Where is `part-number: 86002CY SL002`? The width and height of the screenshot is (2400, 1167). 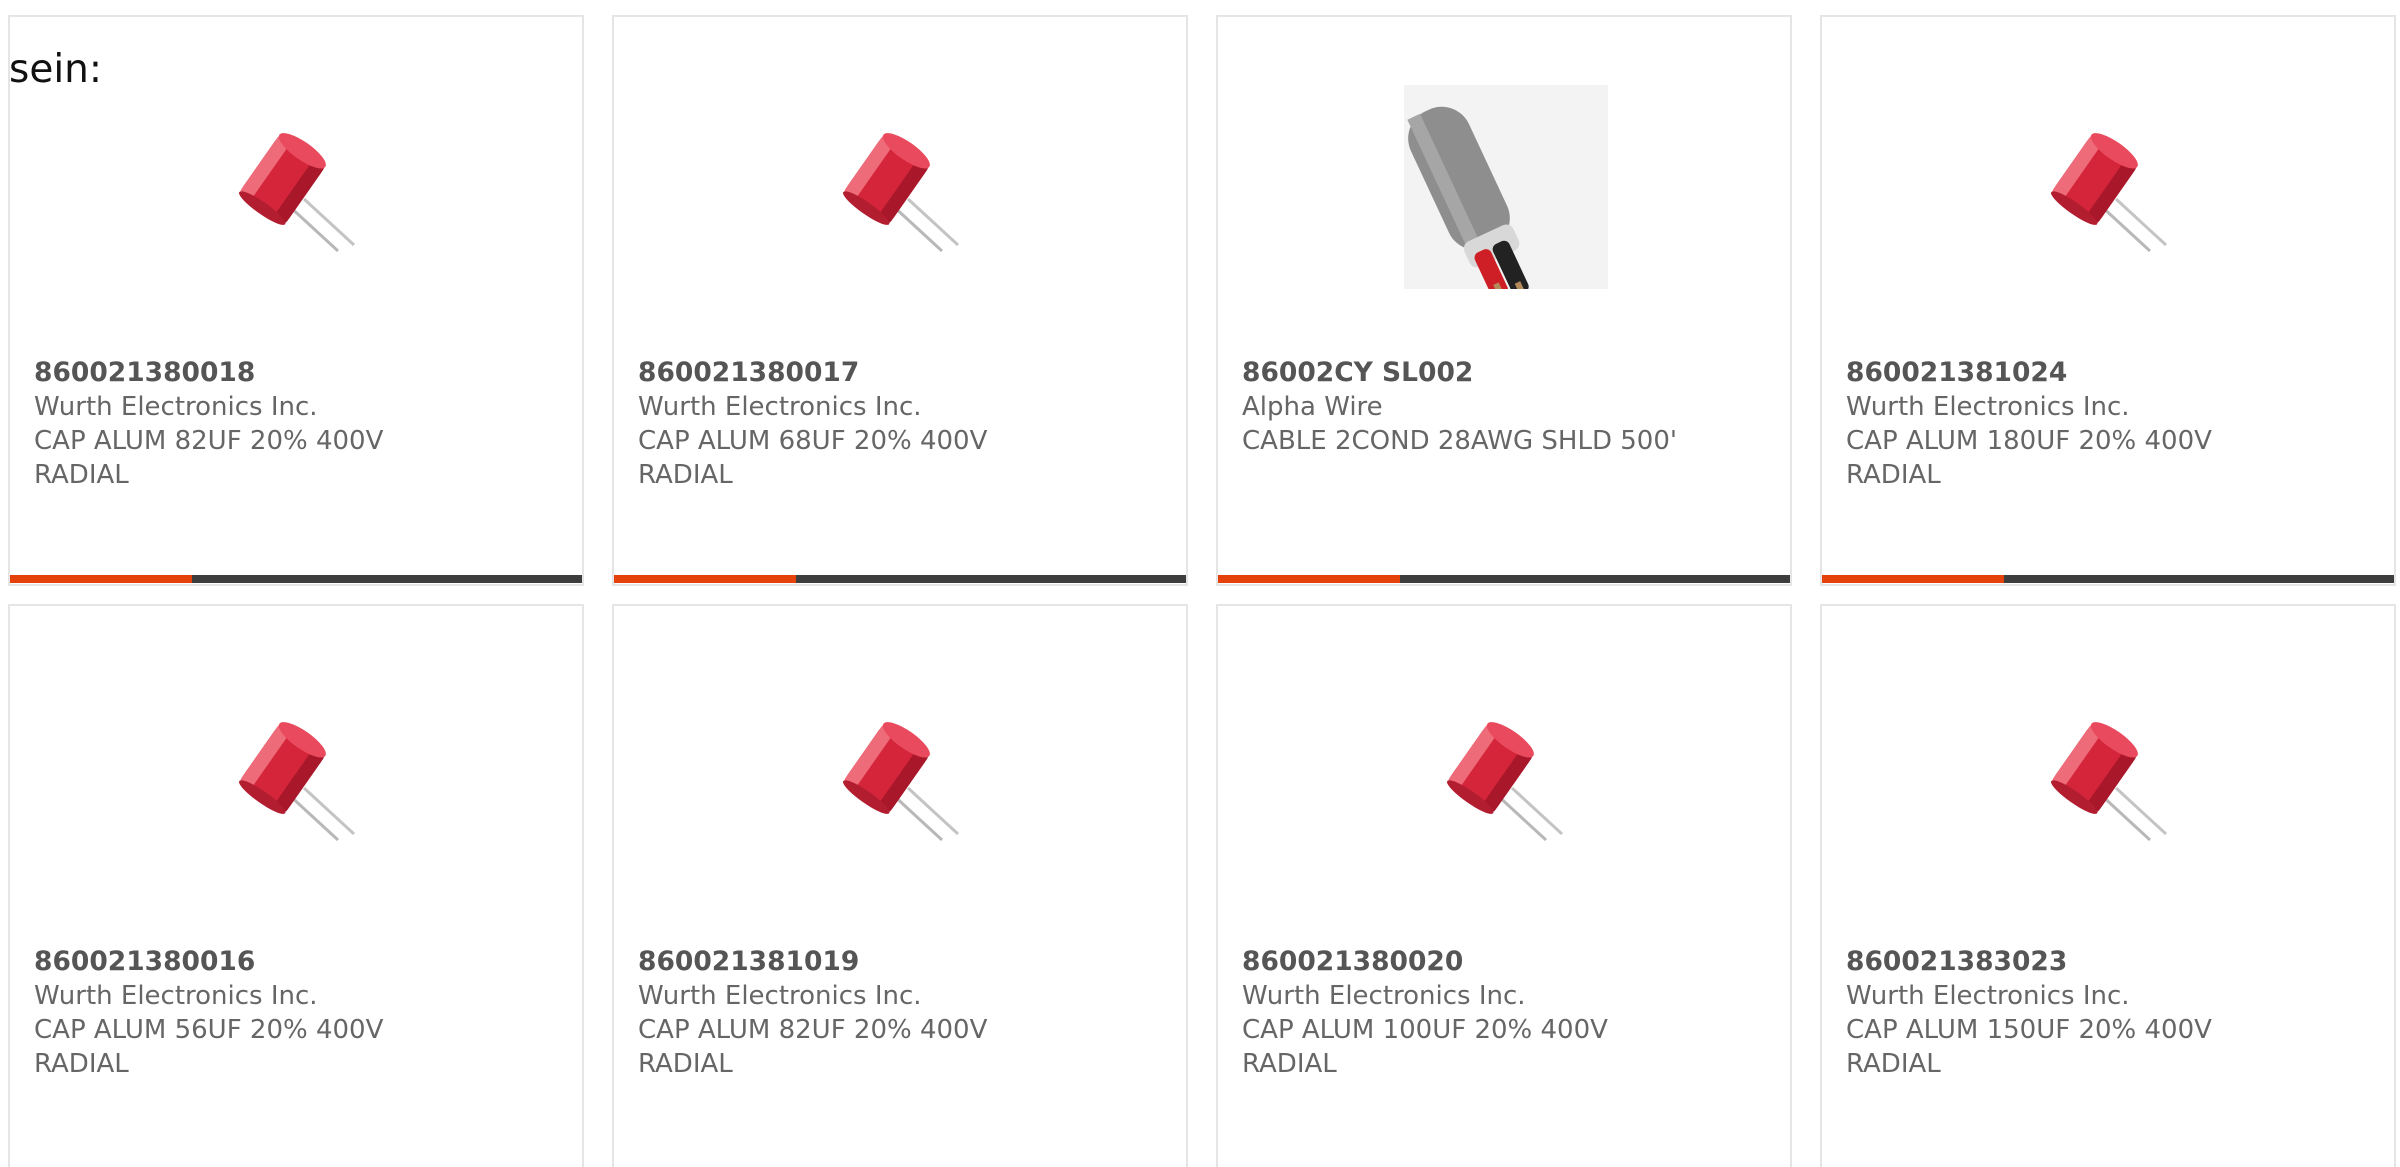
part-number: 86002CY SL002 is located at coordinates (1502, 373).